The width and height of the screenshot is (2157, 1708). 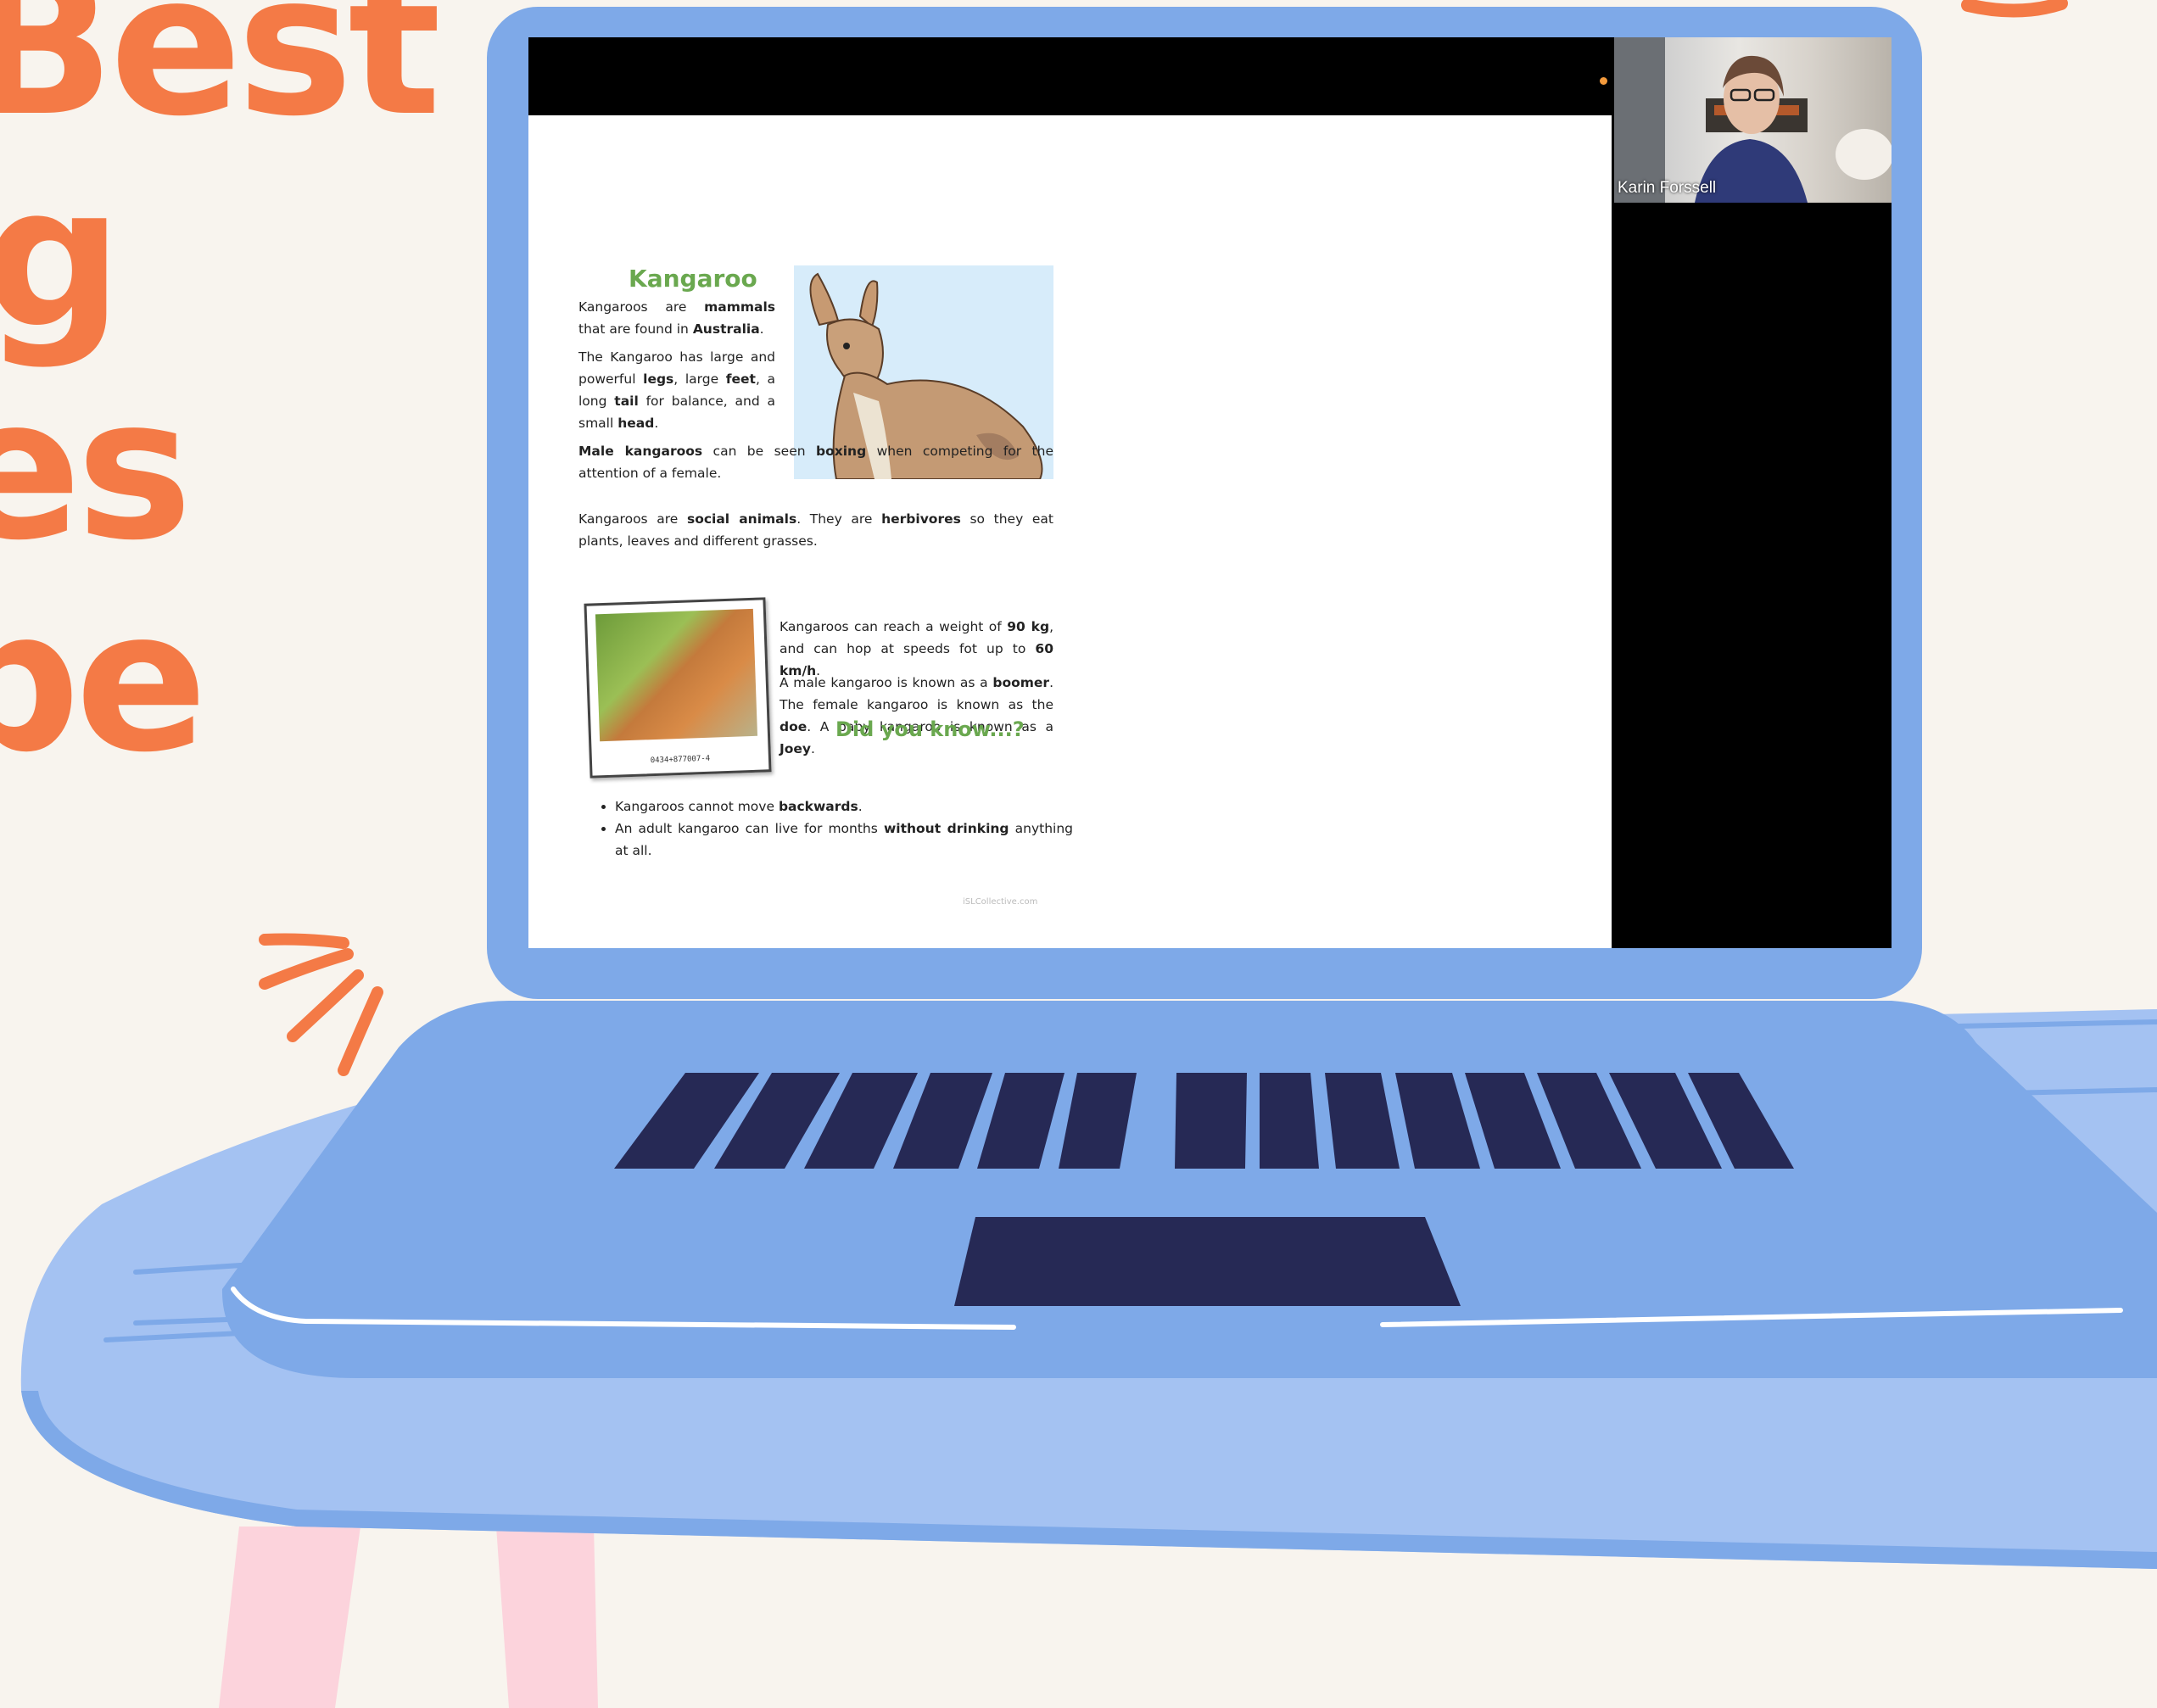 I want to click on participant-avatar-icon, so click(x=1753, y=120).